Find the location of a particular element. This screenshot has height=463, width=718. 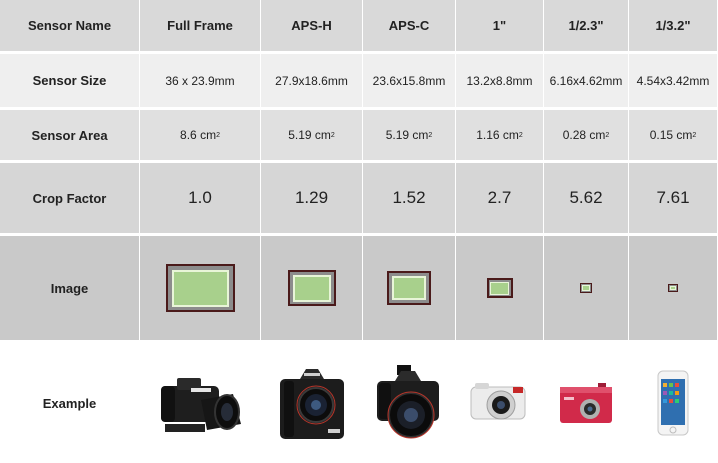

aps-c-sensor-icon is located at coordinates (409, 288).